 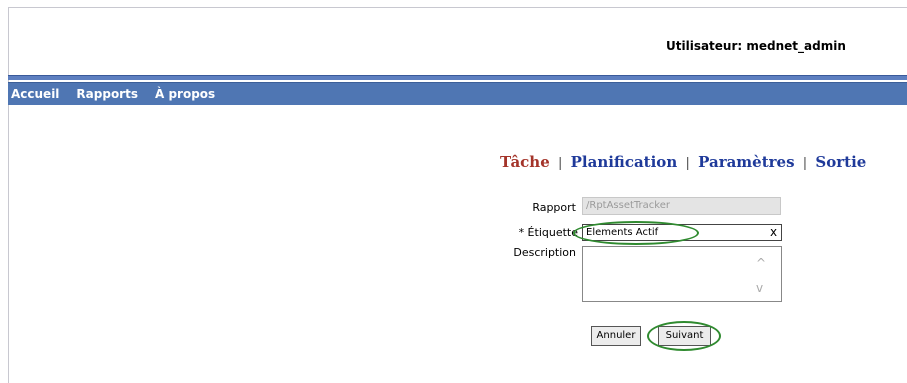 What do you see at coordinates (554, 207) in the screenshot?
I see `rapport-label: Rapport` at bounding box center [554, 207].